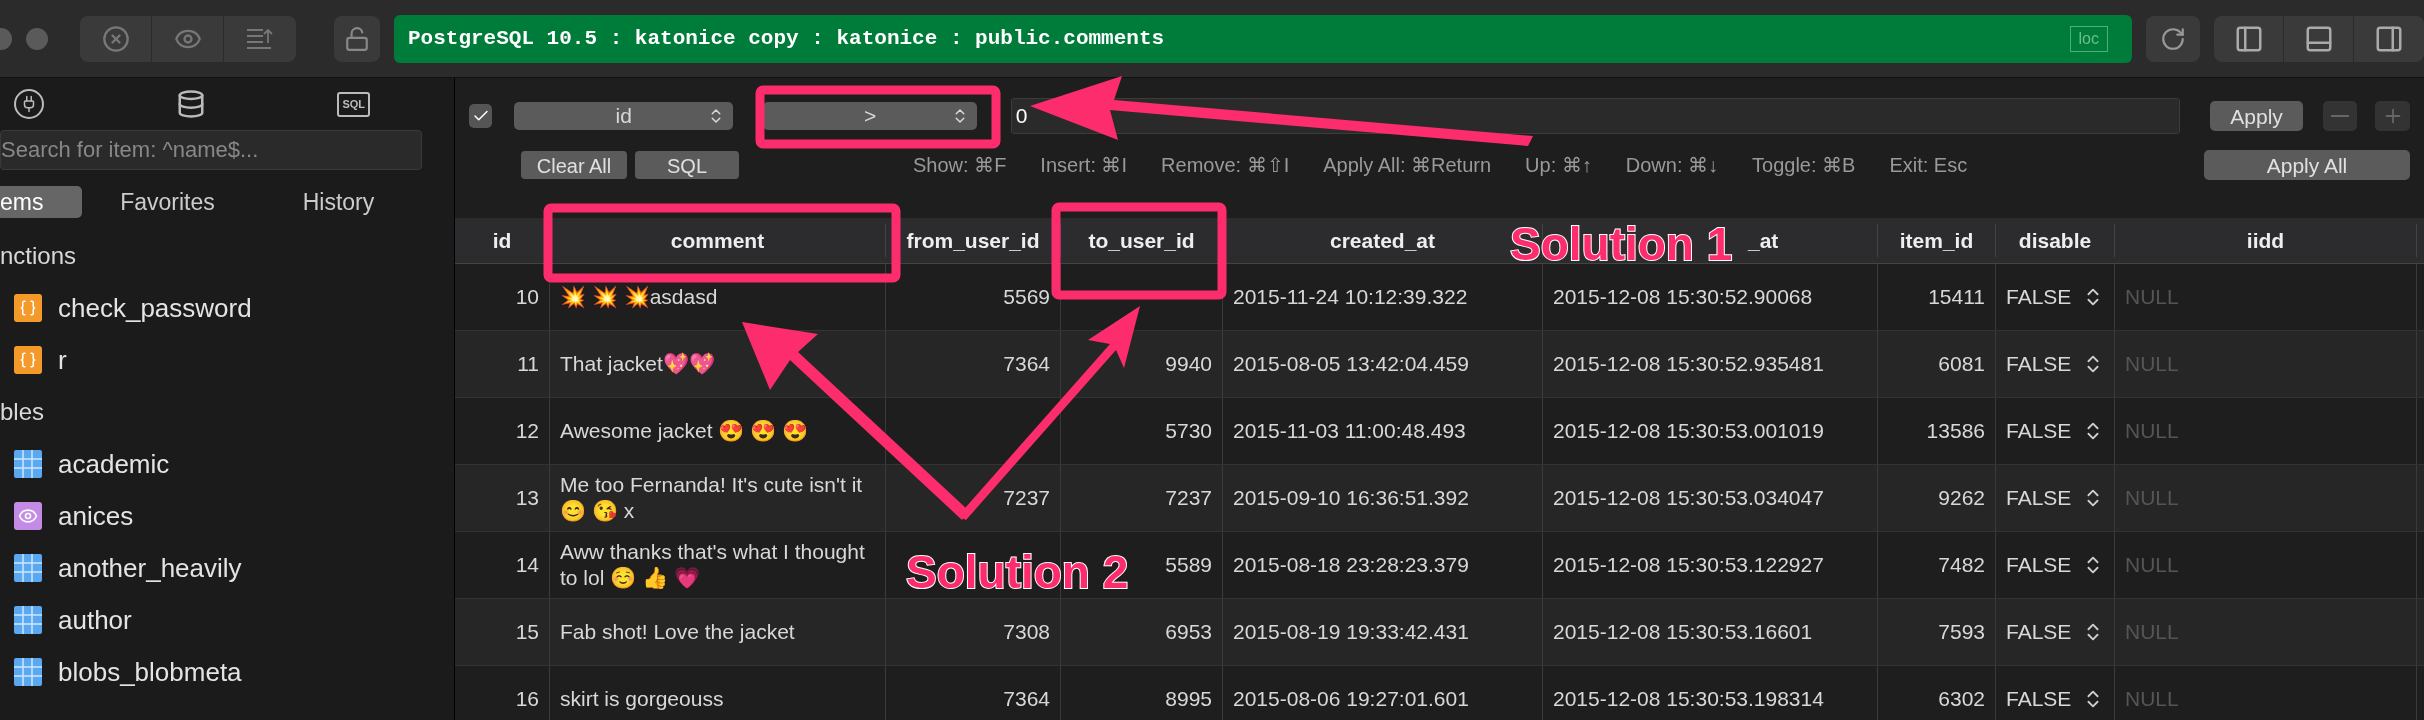 Image resolution: width=2424 pixels, height=720 pixels. Describe the element at coordinates (1026, 632) in the screenshot. I see `table-cell: 7308` at that location.